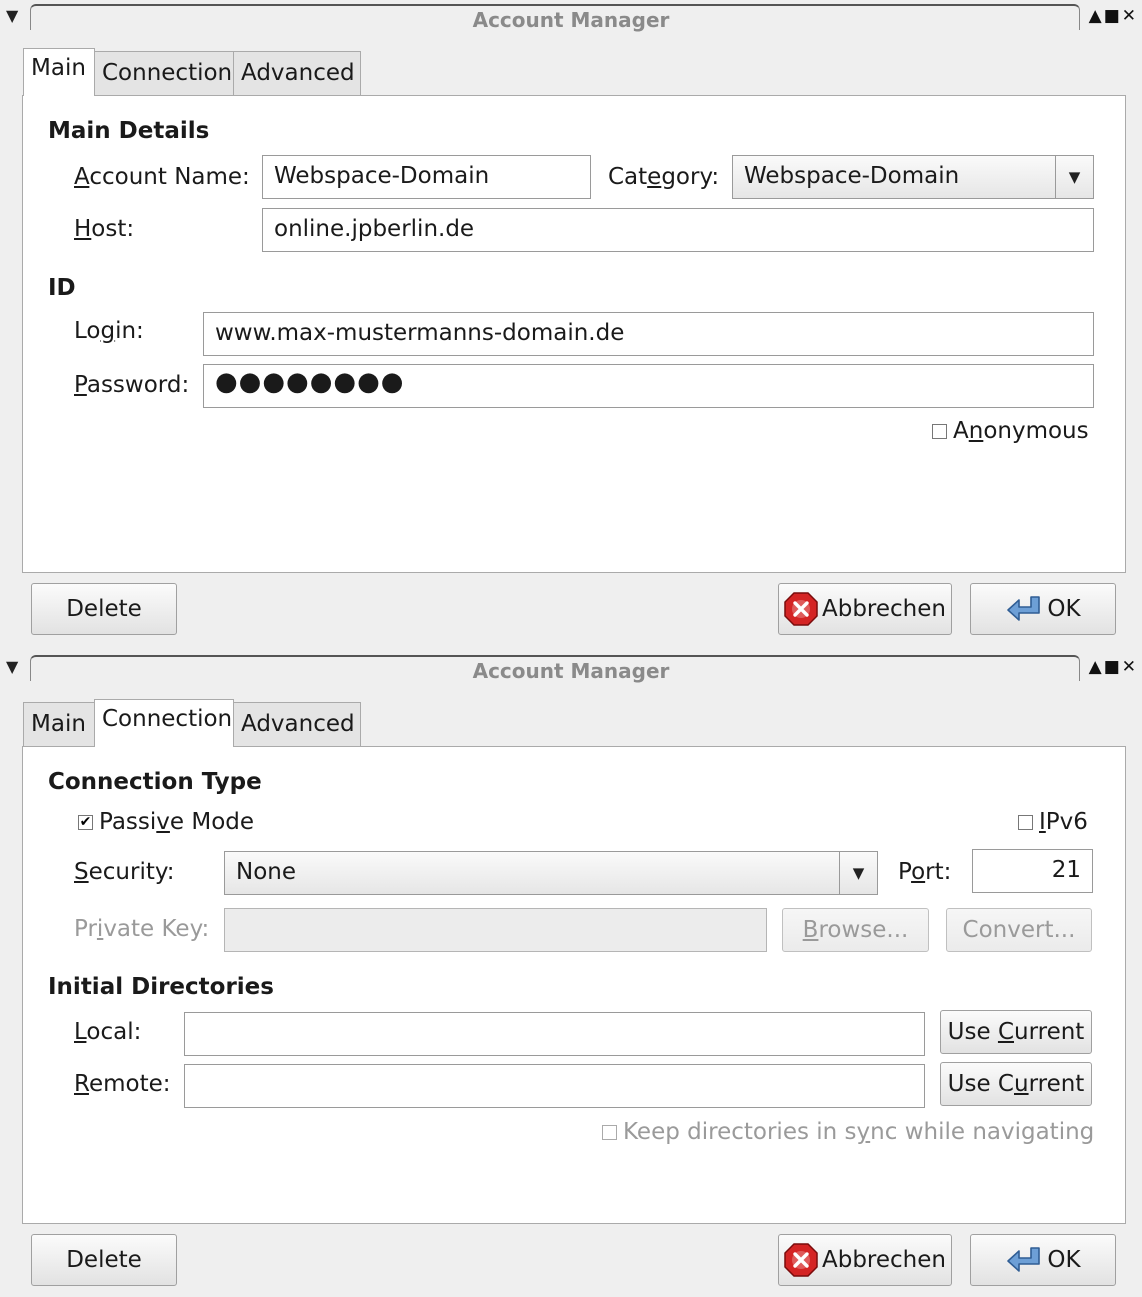 The width and height of the screenshot is (1142, 1297). Describe the element at coordinates (129, 131) in the screenshot. I see `section-main-details: Main Details` at that location.